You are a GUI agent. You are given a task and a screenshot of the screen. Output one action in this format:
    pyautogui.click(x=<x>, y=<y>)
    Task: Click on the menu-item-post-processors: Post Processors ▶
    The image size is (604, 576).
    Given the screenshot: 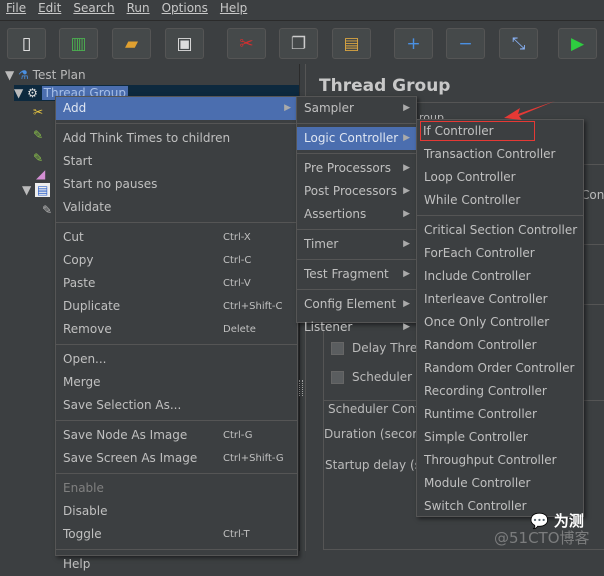 What is the action you would take?
    pyautogui.click(x=356, y=191)
    